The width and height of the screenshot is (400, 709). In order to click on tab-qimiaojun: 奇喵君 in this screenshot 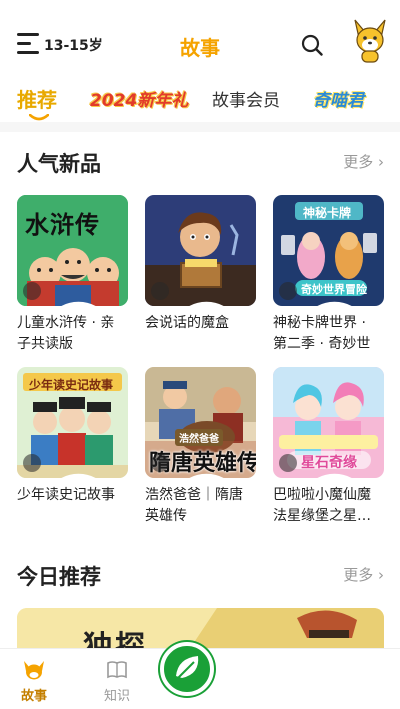, I will do `click(338, 98)`.